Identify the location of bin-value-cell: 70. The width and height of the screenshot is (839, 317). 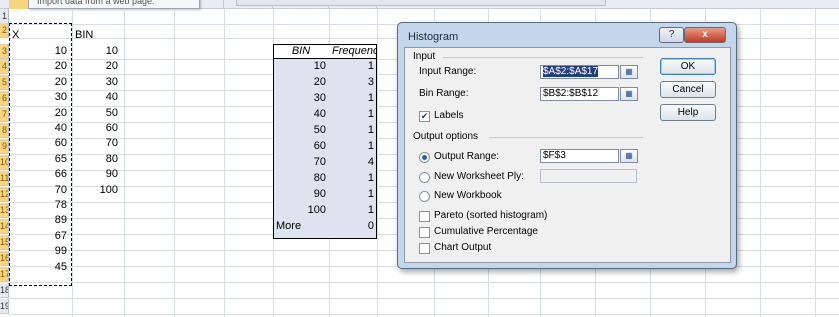
(96, 143).